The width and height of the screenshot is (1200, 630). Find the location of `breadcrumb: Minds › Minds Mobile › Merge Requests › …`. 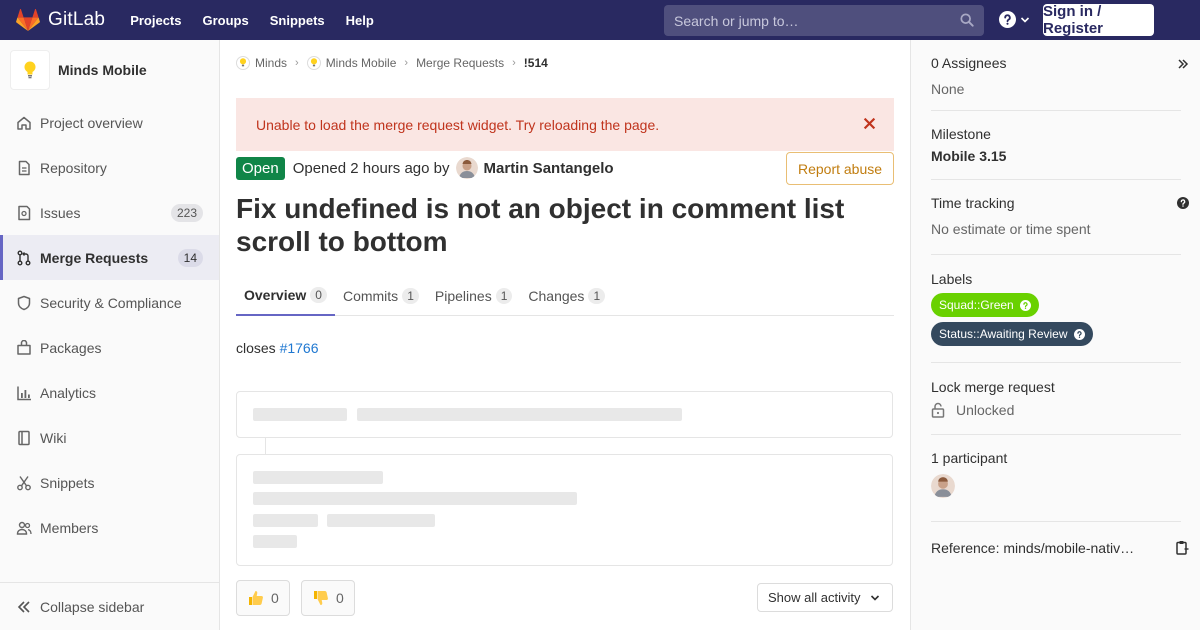

breadcrumb: Minds › Minds Mobile › Merge Requests › … is located at coordinates (392, 63).